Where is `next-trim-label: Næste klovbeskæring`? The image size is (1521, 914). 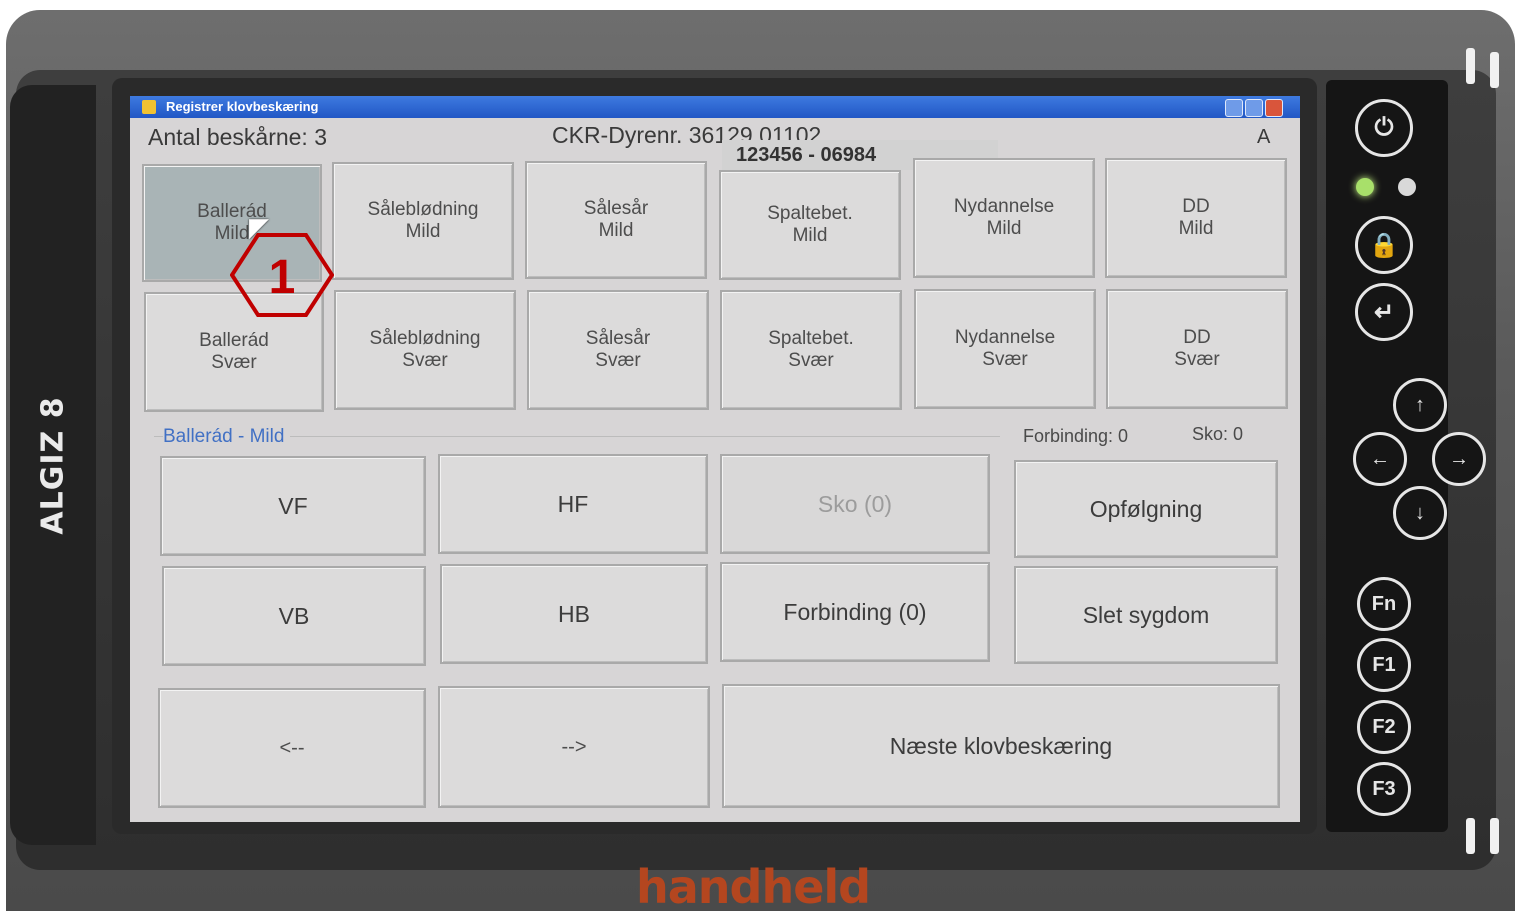
next-trim-label: Næste klovbeskæring is located at coordinates (1001, 746).